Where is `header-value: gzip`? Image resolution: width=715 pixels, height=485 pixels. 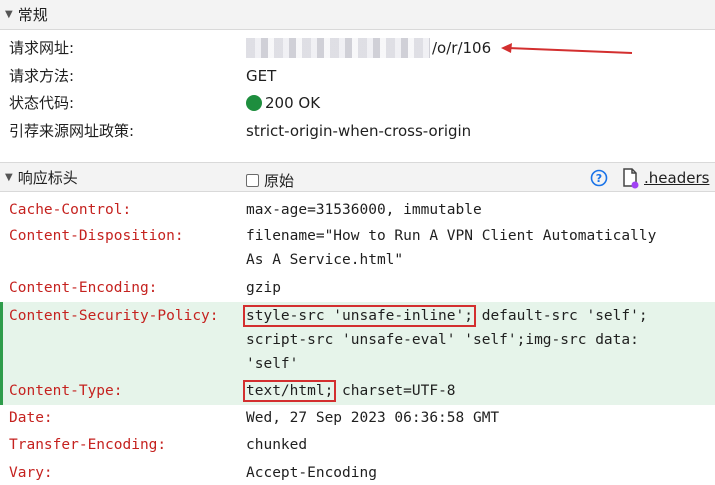
header-value: gzip is located at coordinates (263, 288).